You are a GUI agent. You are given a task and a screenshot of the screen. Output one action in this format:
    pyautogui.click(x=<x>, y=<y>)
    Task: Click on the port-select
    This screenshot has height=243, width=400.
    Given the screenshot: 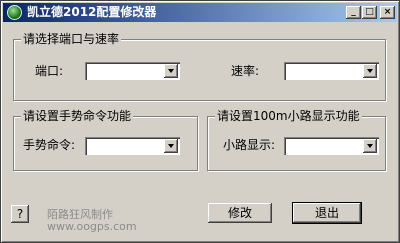 What is the action you would take?
    pyautogui.click(x=132, y=71)
    